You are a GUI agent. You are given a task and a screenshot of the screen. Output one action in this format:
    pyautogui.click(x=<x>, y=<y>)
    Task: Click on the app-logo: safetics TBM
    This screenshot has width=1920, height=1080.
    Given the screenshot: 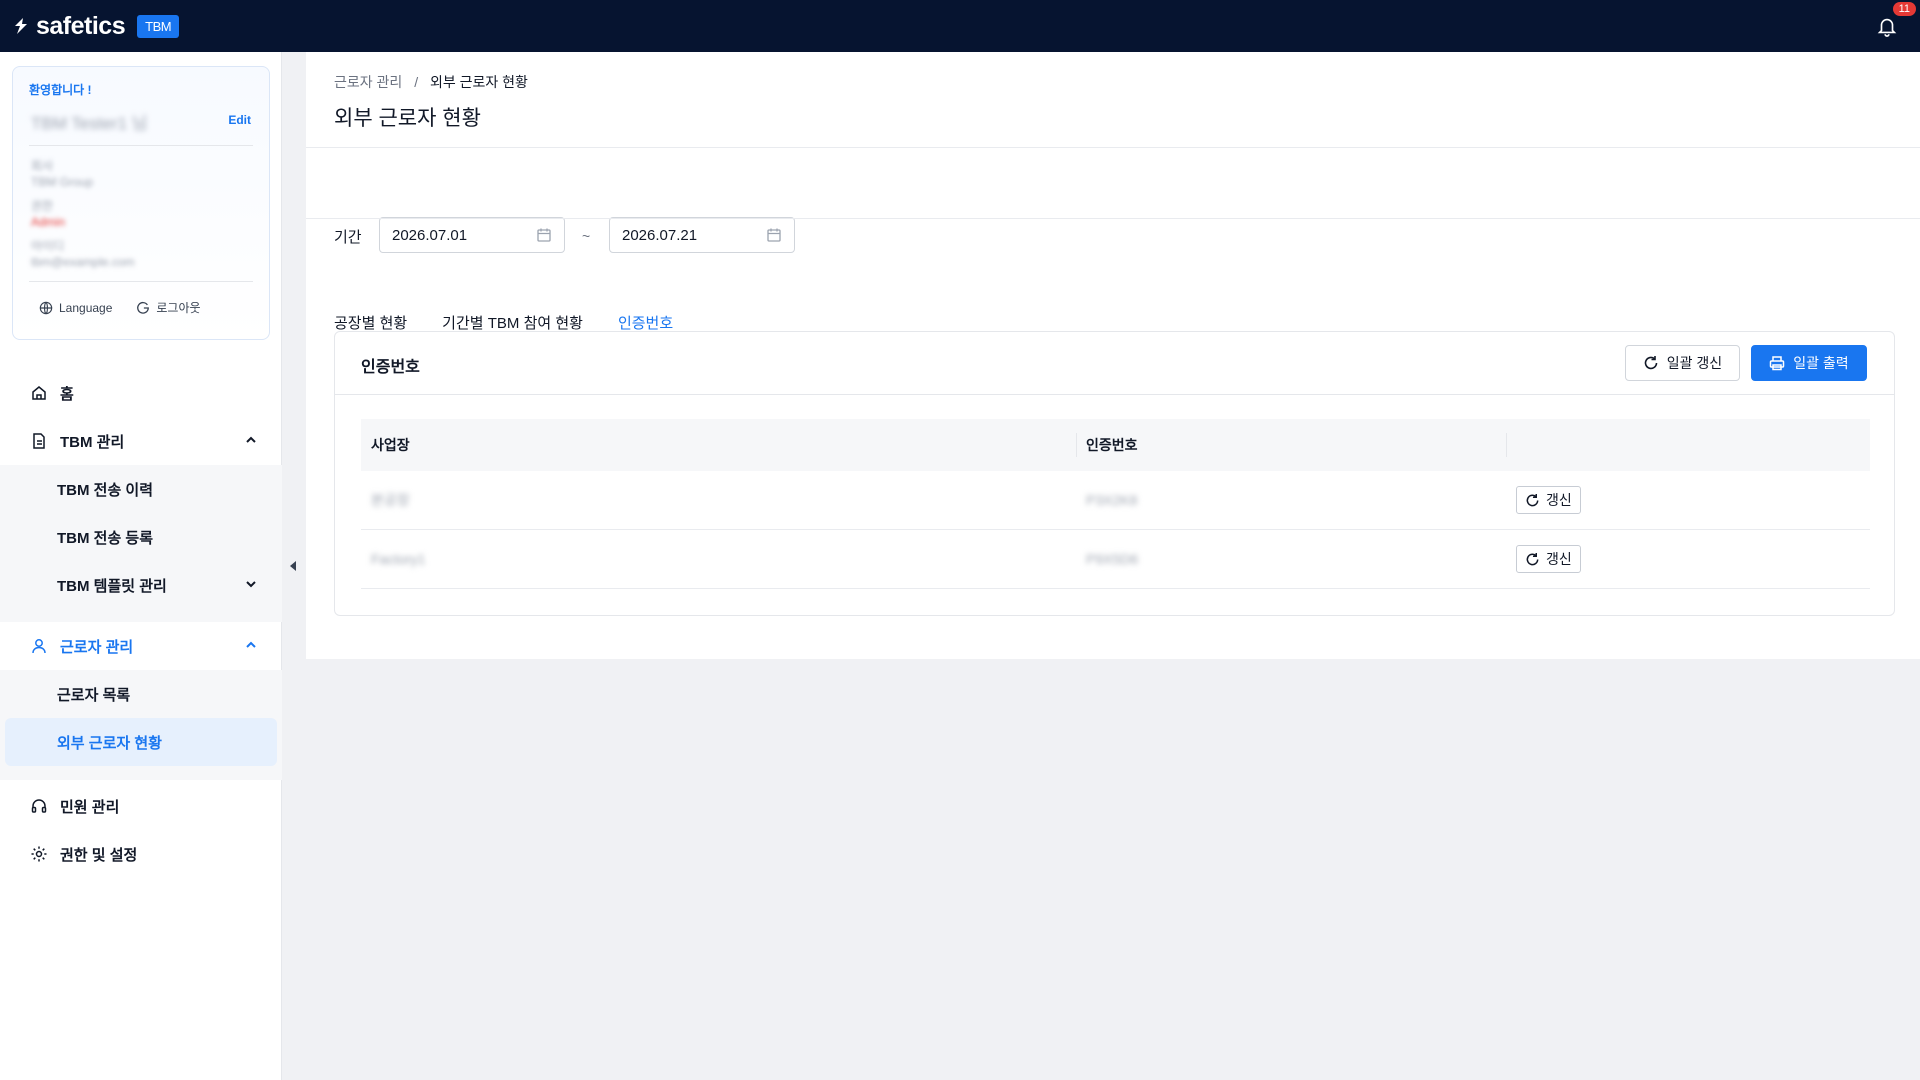 What is the action you would take?
    pyautogui.click(x=96, y=26)
    